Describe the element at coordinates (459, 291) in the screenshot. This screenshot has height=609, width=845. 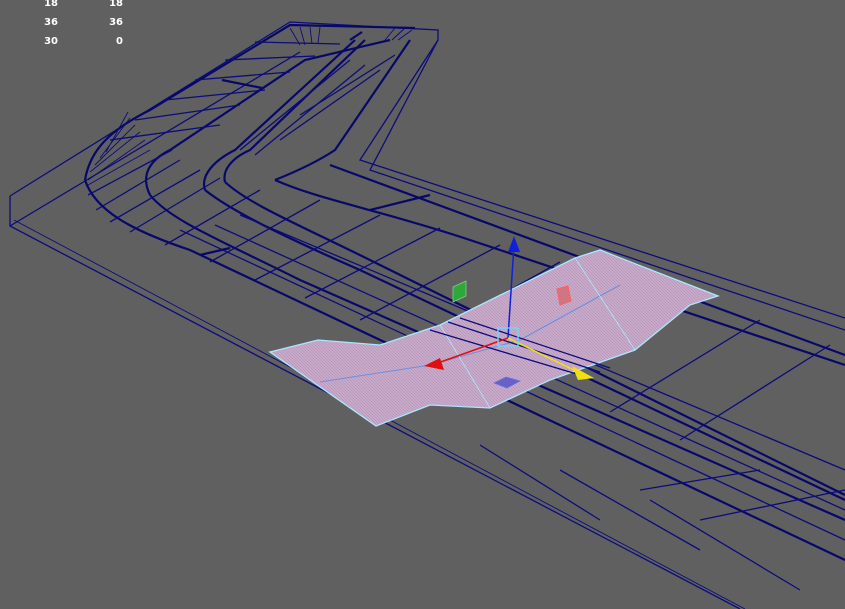
I see `xy-plane-handle` at that location.